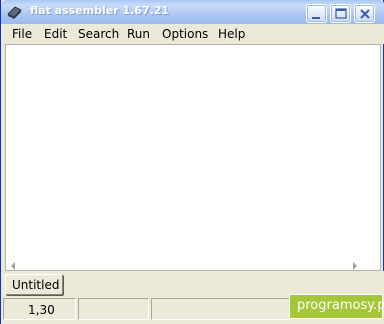  I want to click on maximize-button, so click(340, 13).